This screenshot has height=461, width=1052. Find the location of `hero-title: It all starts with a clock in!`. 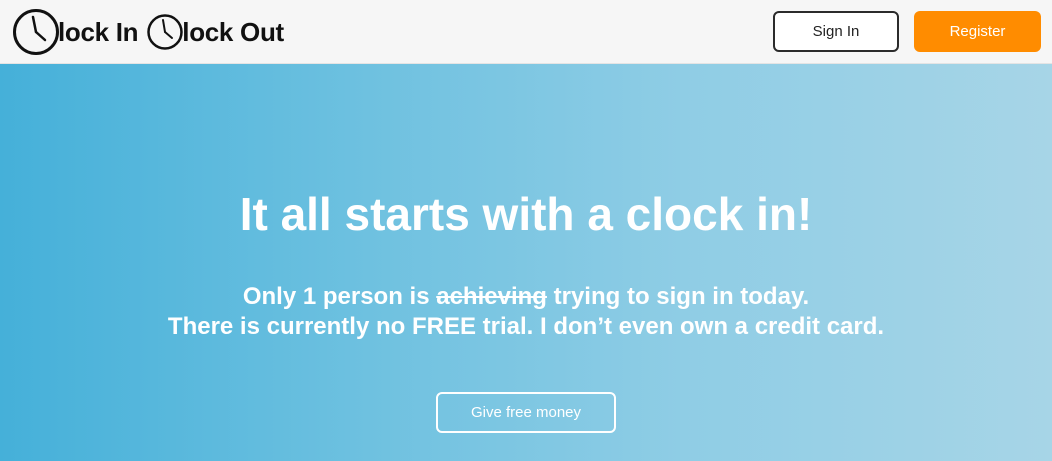

hero-title: It all starts with a clock in! is located at coordinates (526, 214).